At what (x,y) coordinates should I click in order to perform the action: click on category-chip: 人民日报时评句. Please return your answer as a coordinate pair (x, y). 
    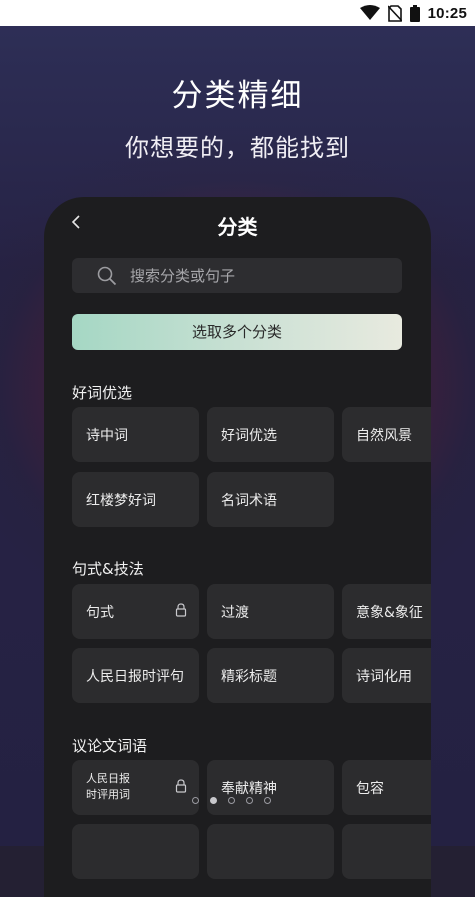
    Looking at the image, I should click on (135, 675).